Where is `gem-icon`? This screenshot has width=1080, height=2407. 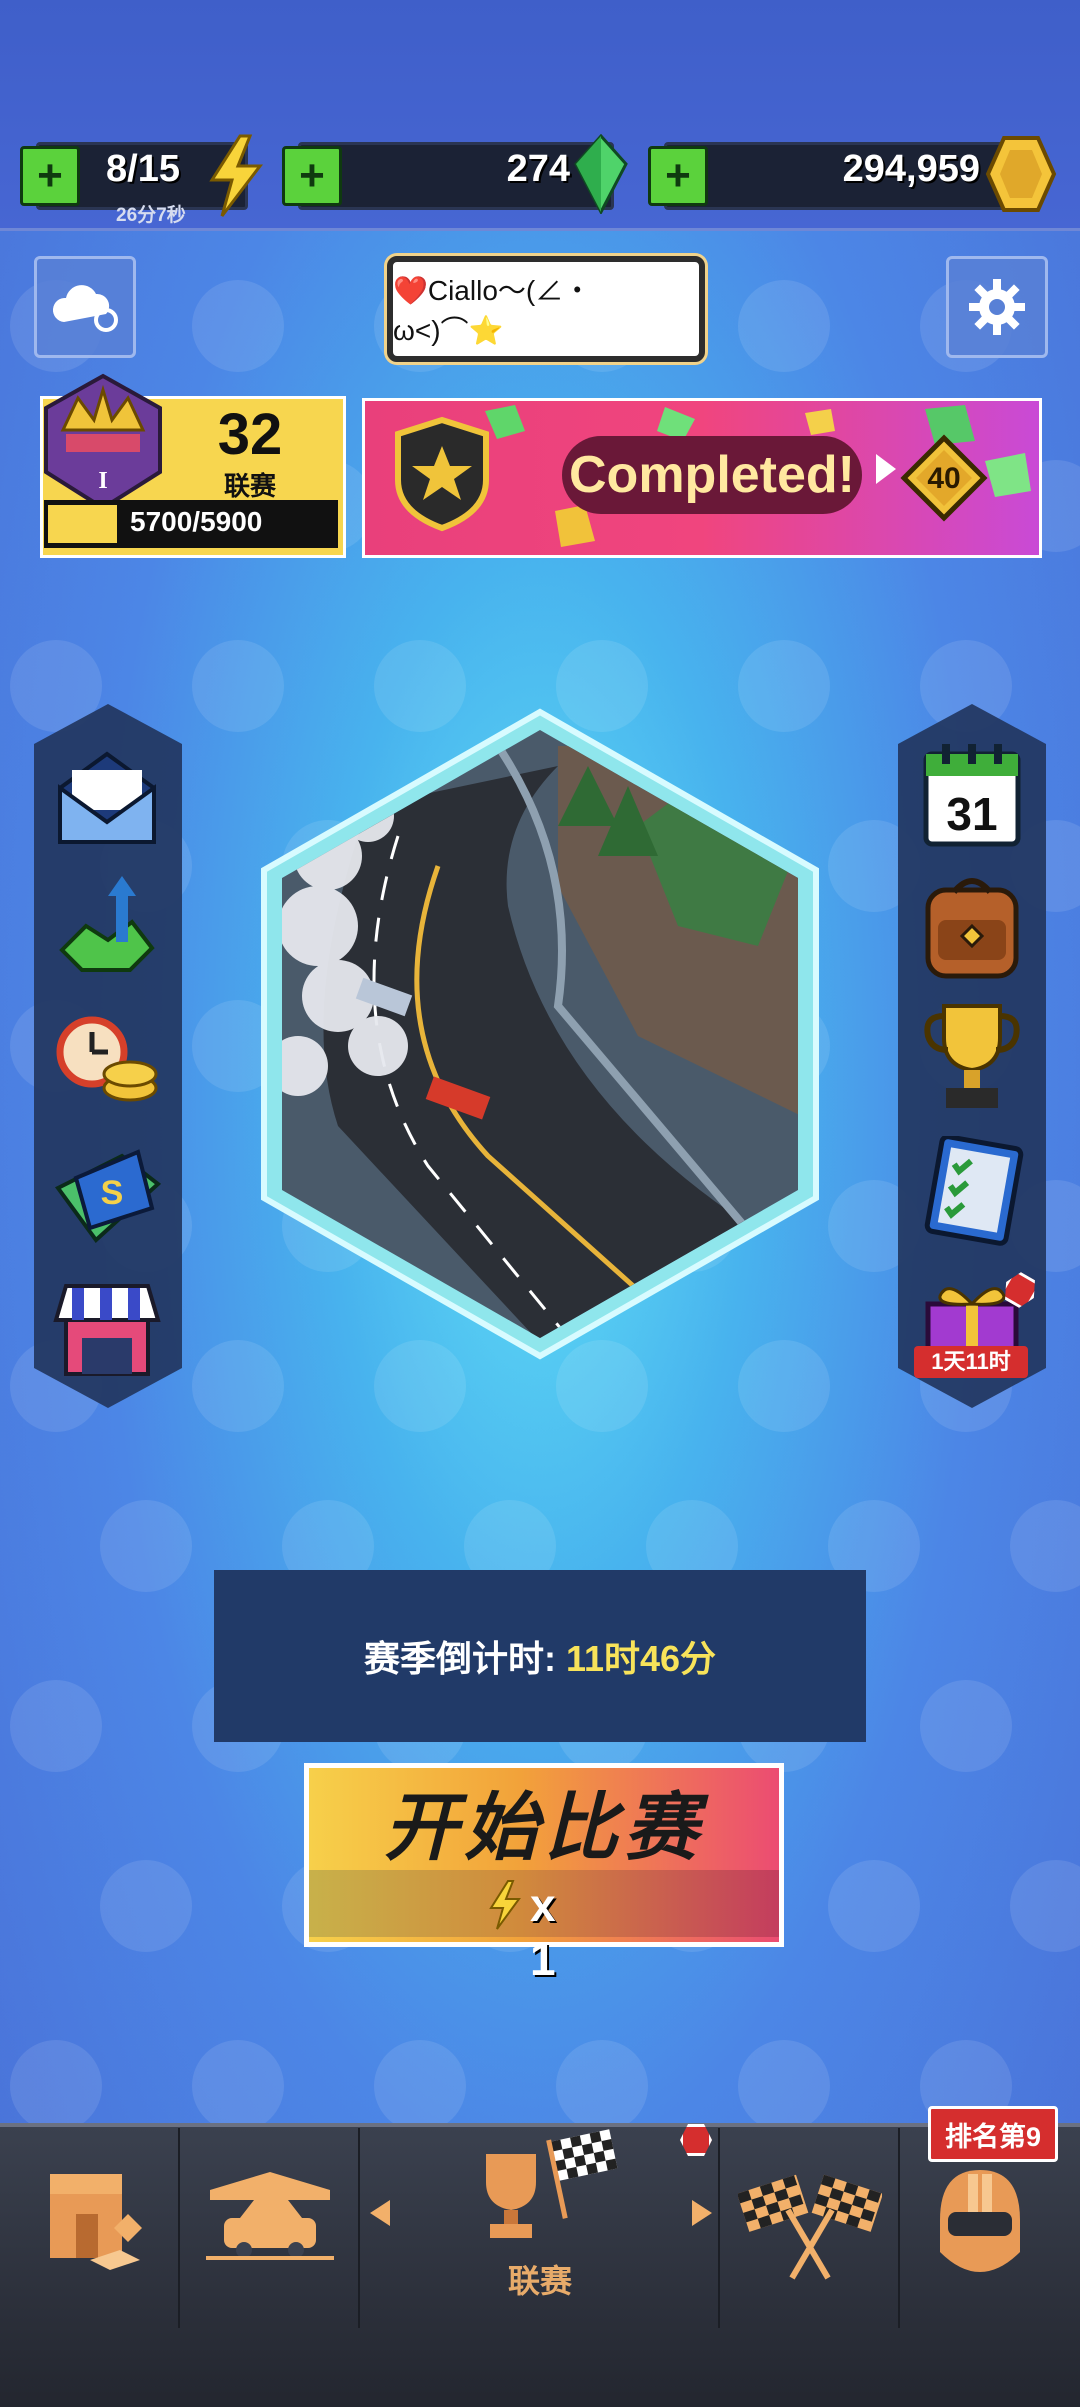
gem-icon is located at coordinates (601, 174).